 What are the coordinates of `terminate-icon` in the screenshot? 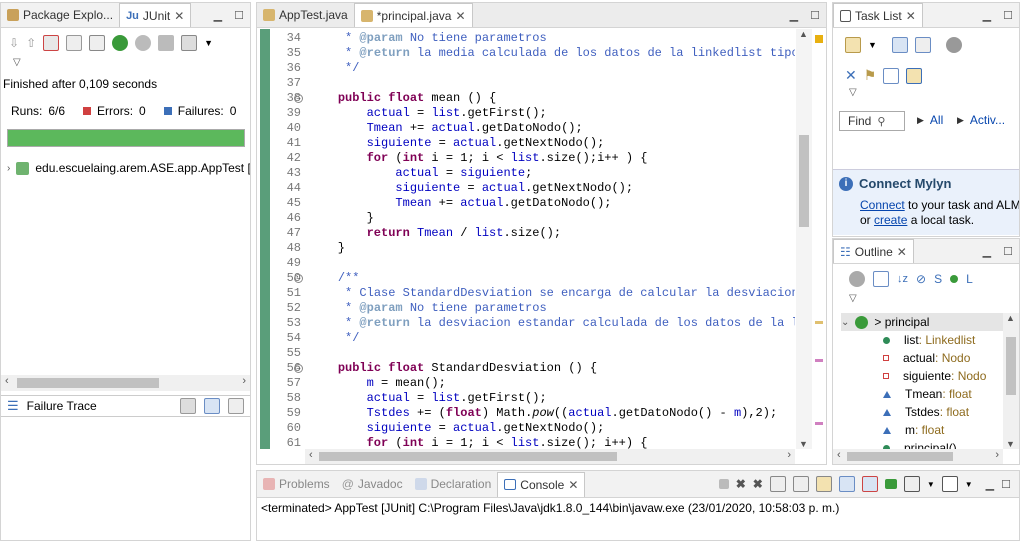 It's located at (723, 484).